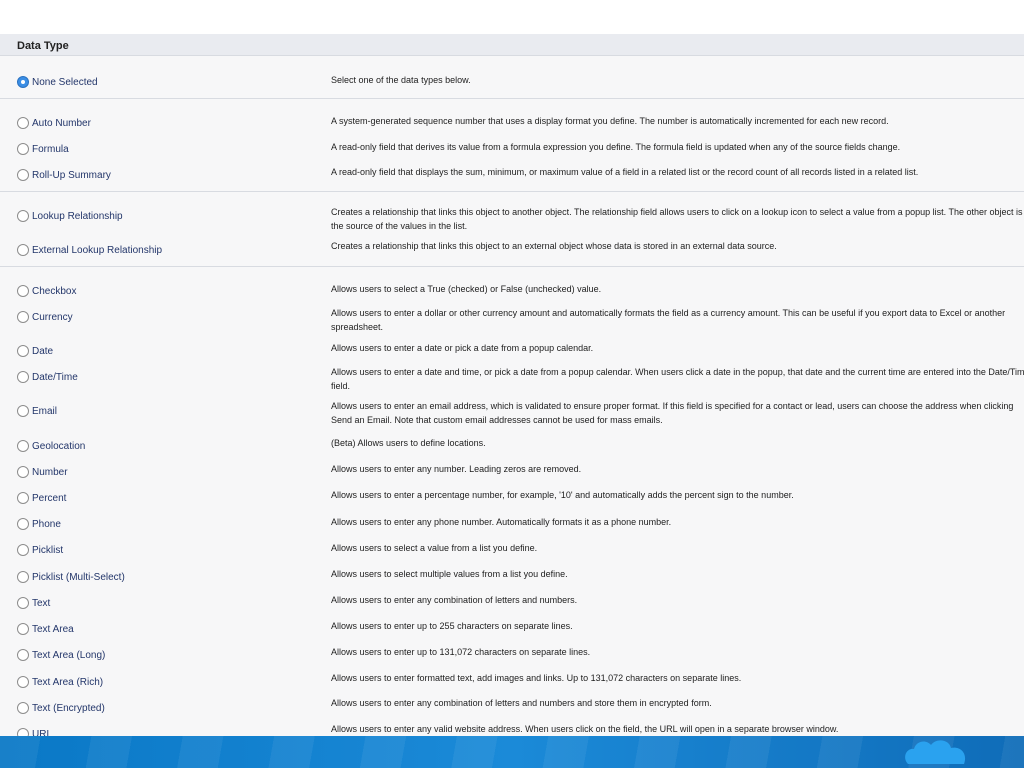  Describe the element at coordinates (43, 46) in the screenshot. I see `section-title: Data Type` at that location.